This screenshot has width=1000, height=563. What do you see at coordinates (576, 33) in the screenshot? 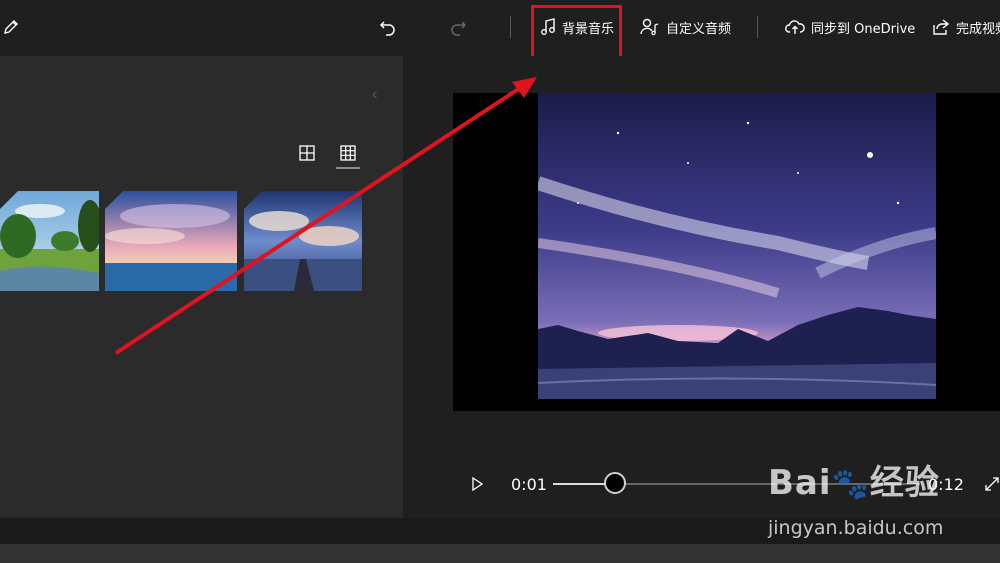
I see `highlight-box` at bounding box center [576, 33].